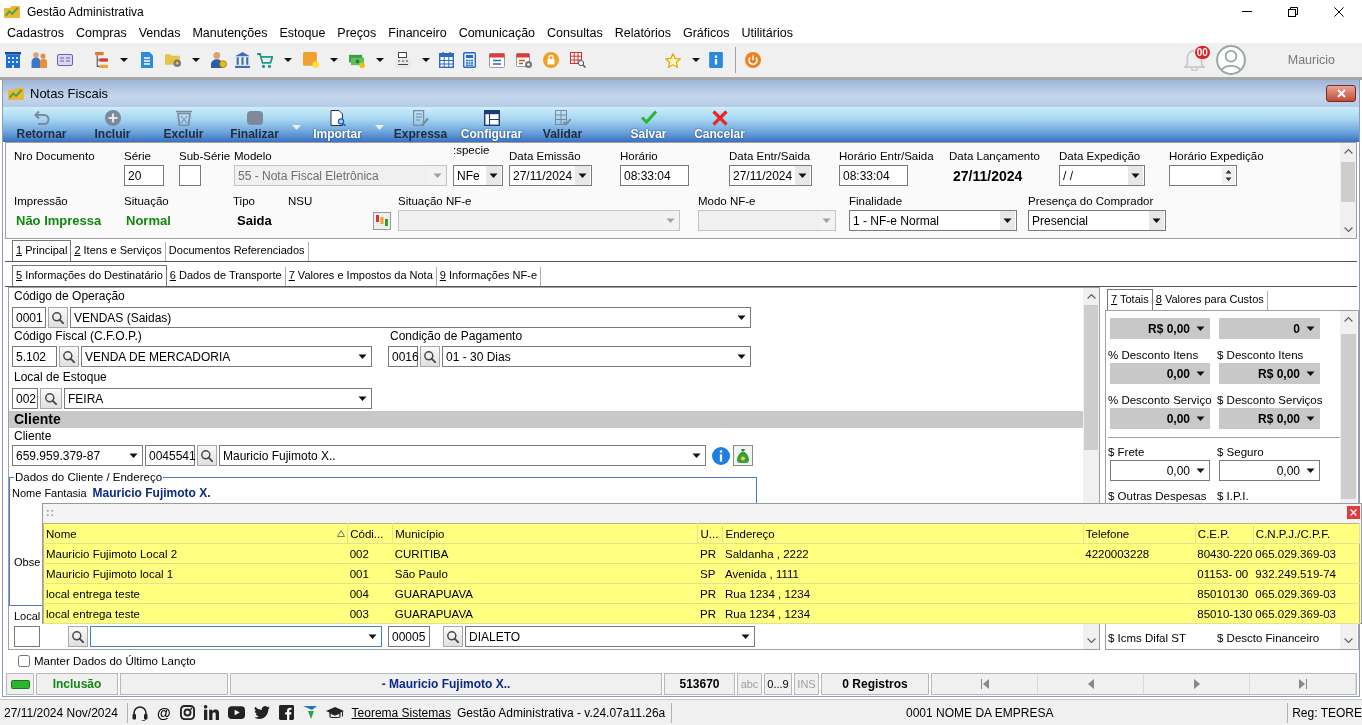 This screenshot has width=1362, height=725. I want to click on column-header: Telefone, so click(1139, 533).